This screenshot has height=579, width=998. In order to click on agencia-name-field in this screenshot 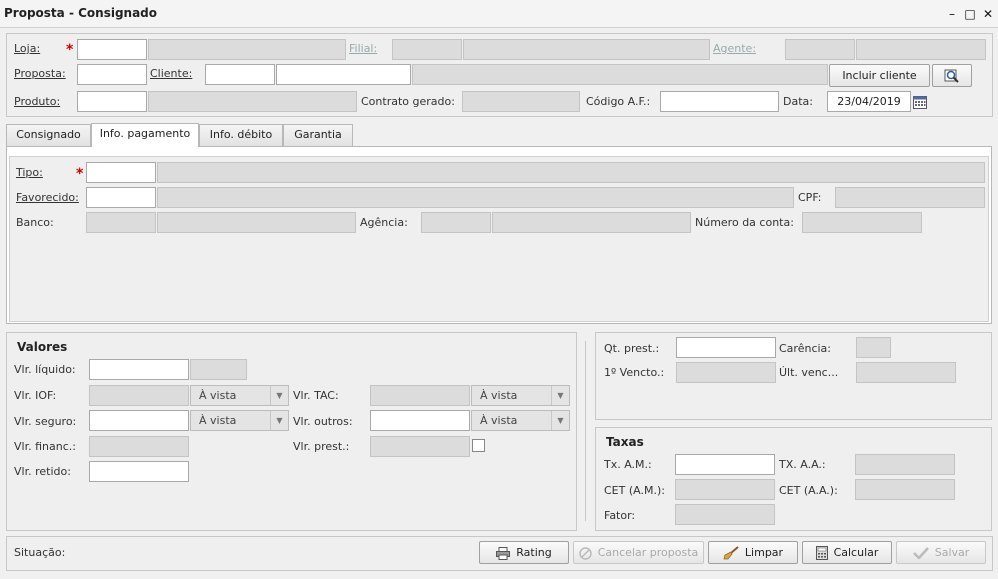, I will do `click(591, 222)`.